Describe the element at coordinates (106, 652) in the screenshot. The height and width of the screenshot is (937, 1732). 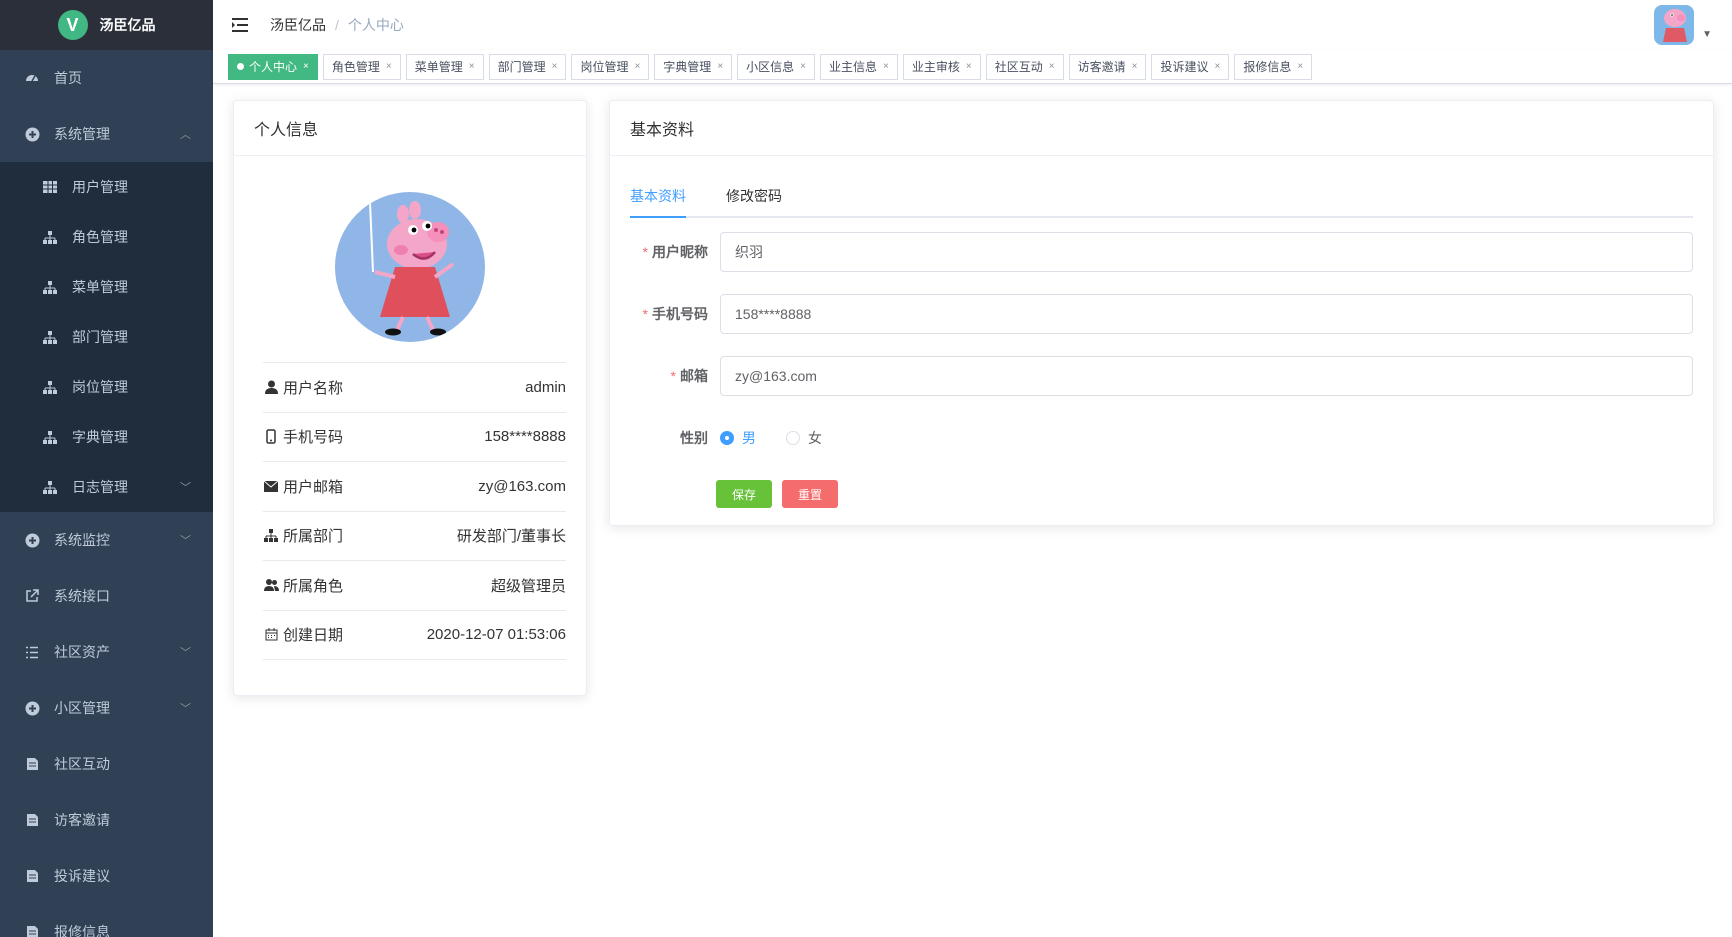
I see `menu-item-assets: 社区资产 ﹀` at that location.